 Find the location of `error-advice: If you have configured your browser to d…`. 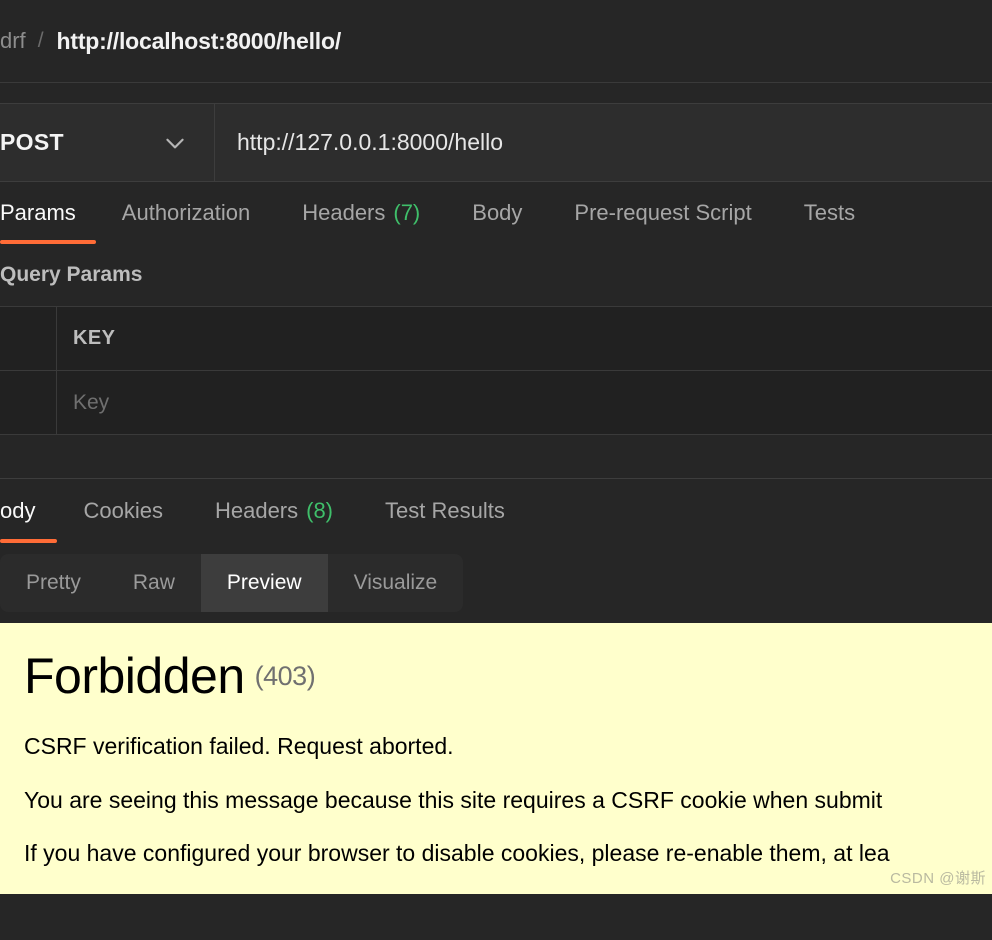

error-advice: If you have configured your browser to d… is located at coordinates (457, 853).